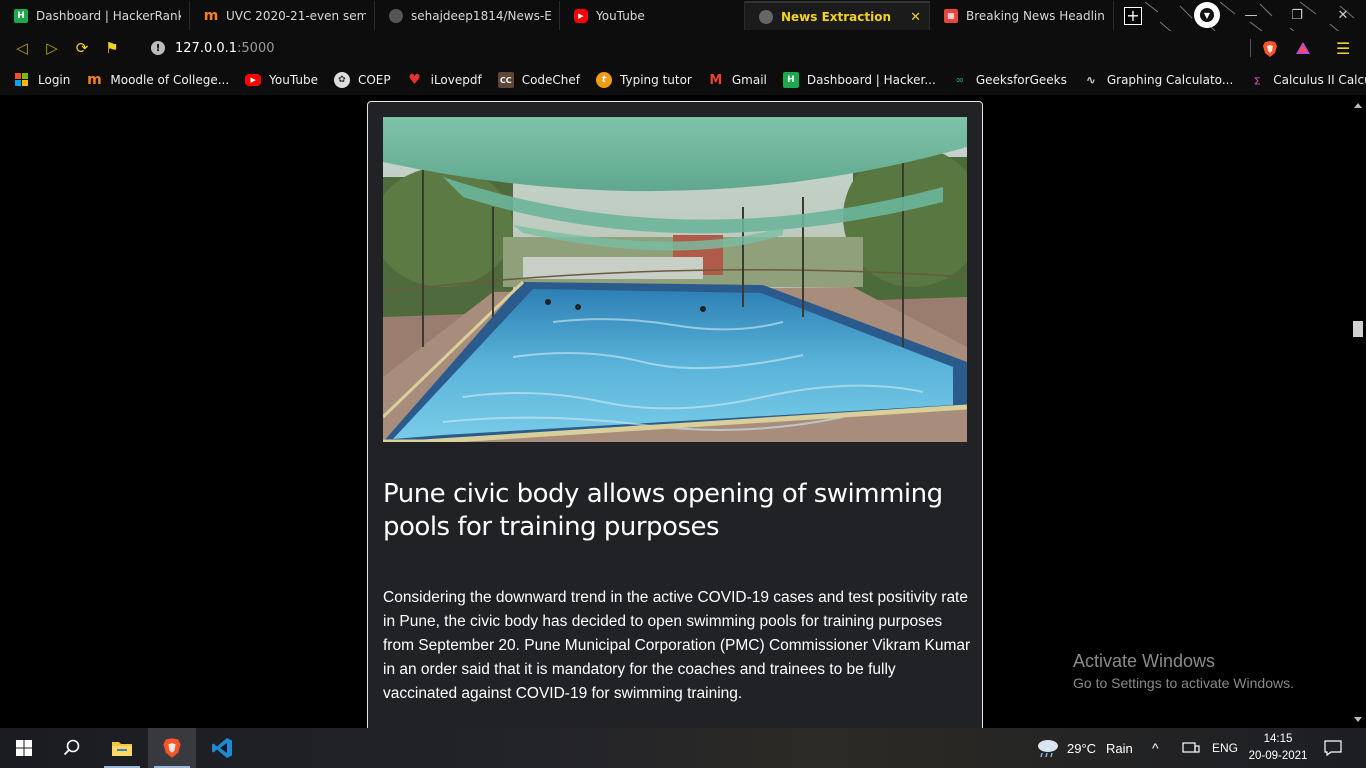 This screenshot has height=768, width=1366. Describe the element at coordinates (1343, 48) in the screenshot. I see `hamburger-menu-icon: ☰` at that location.